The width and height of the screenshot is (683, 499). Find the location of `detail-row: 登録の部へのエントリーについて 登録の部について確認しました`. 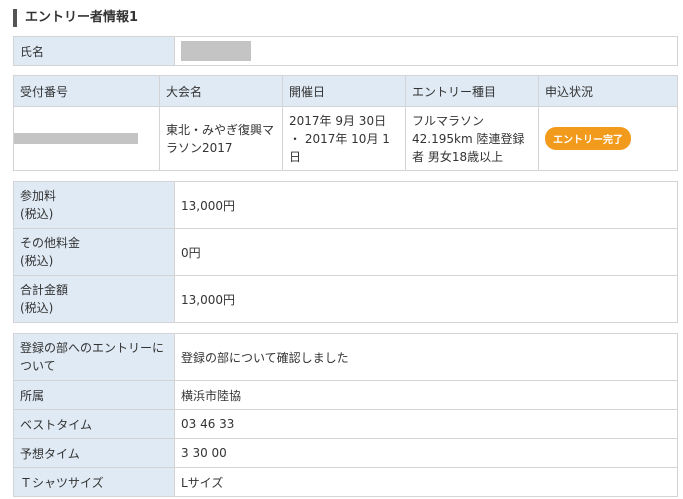

detail-row: 登録の部へのエントリーについて 登録の部について確認しました is located at coordinates (345, 357).